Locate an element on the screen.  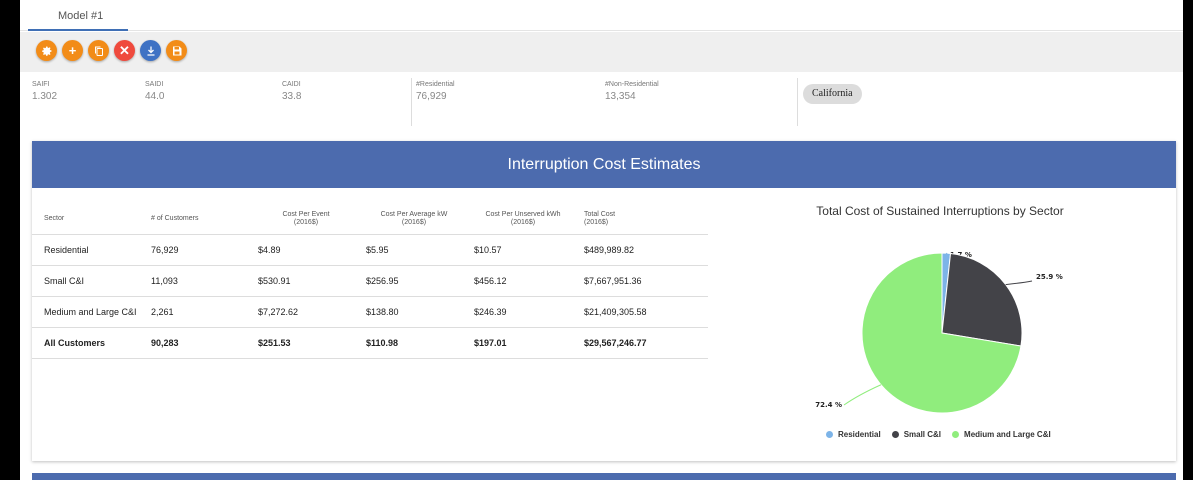
table-cell: Small C&I is located at coordinates (85, 281).